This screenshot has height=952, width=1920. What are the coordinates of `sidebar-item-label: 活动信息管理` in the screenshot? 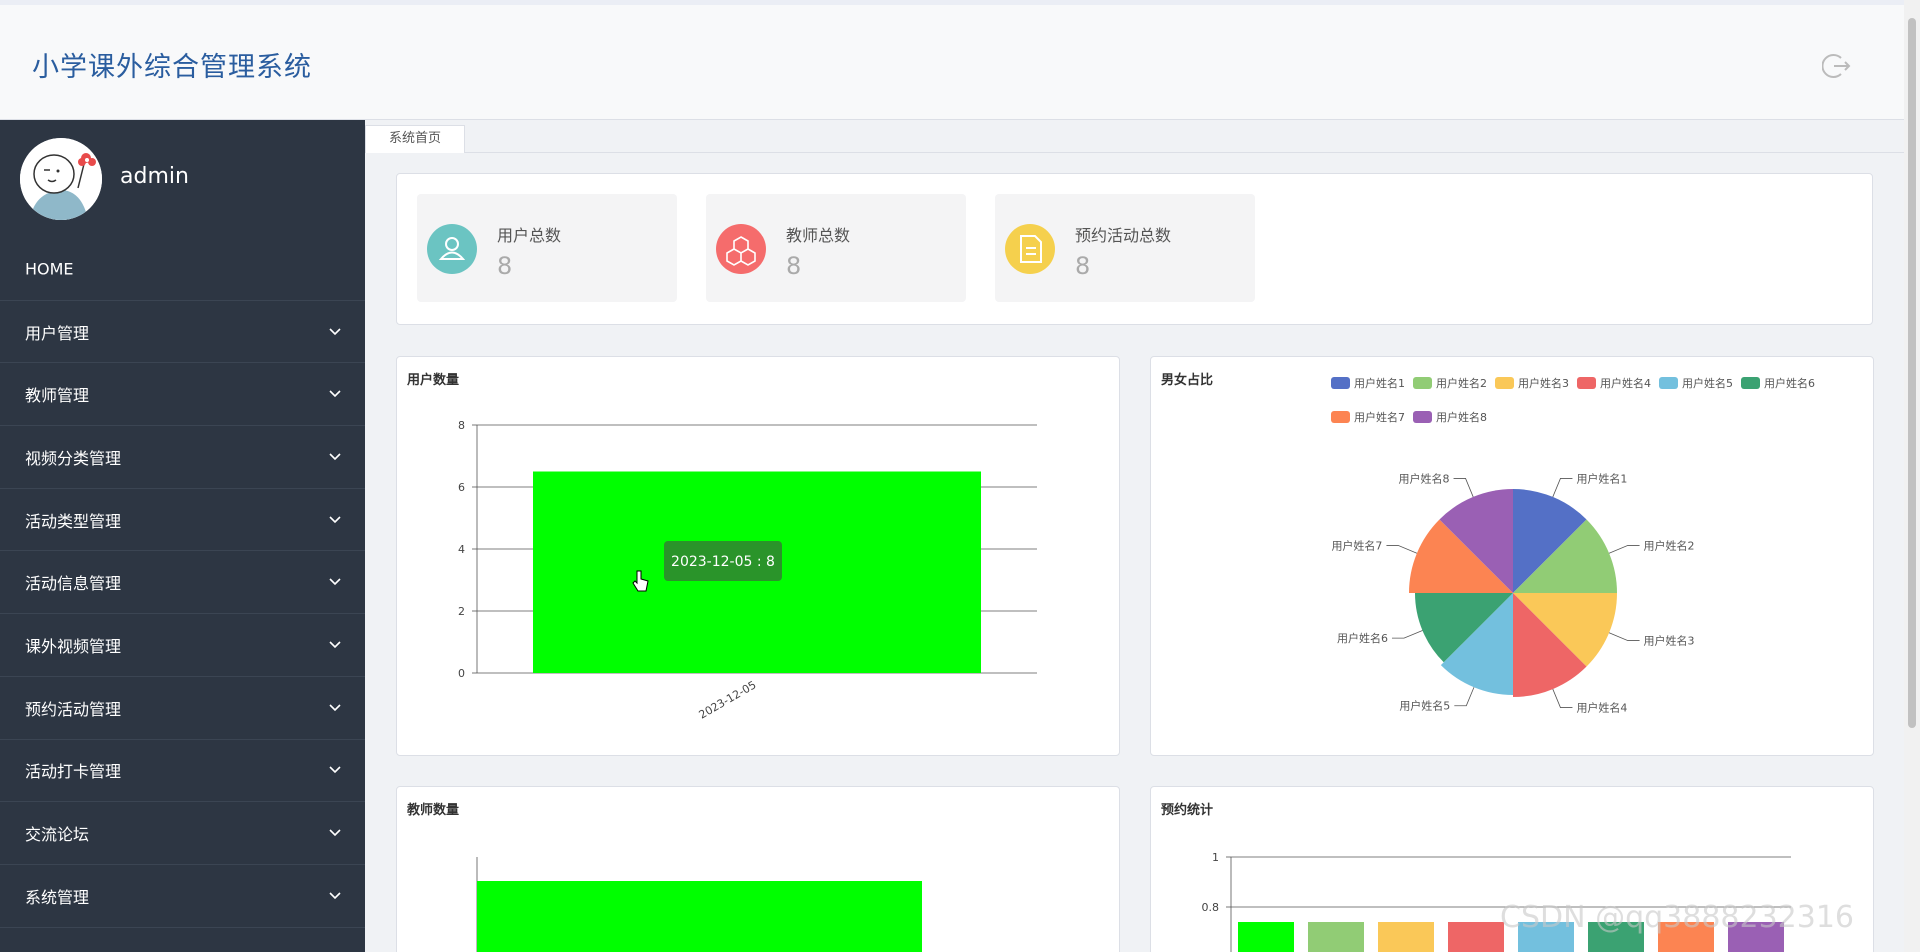 It's located at (73, 584).